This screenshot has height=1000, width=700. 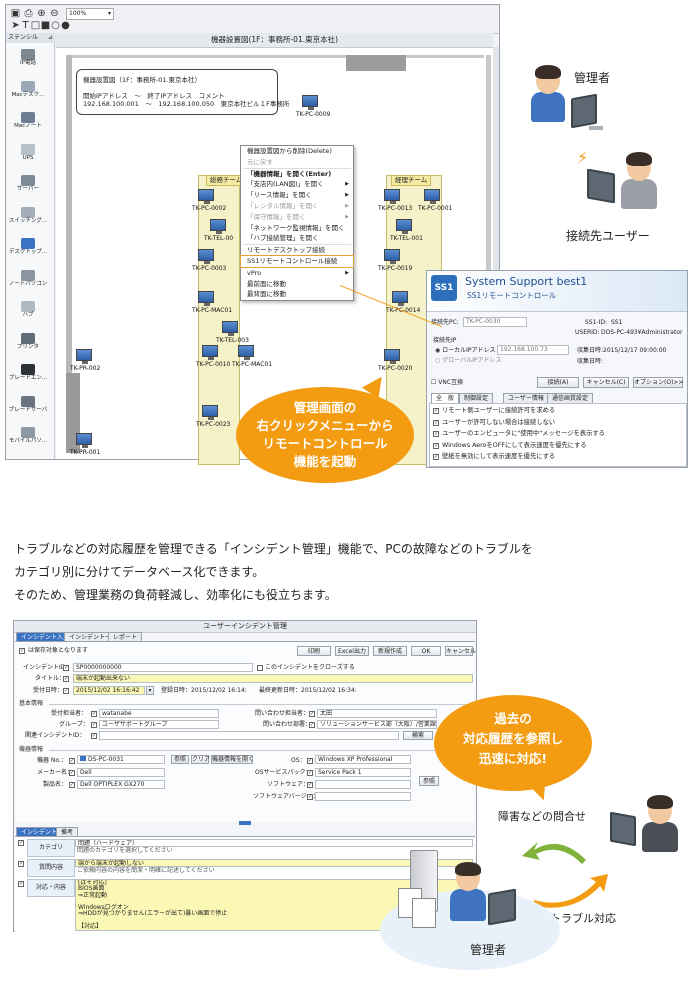 I want to click on category-select: 問題（ハードウェア）, so click(x=274, y=843).